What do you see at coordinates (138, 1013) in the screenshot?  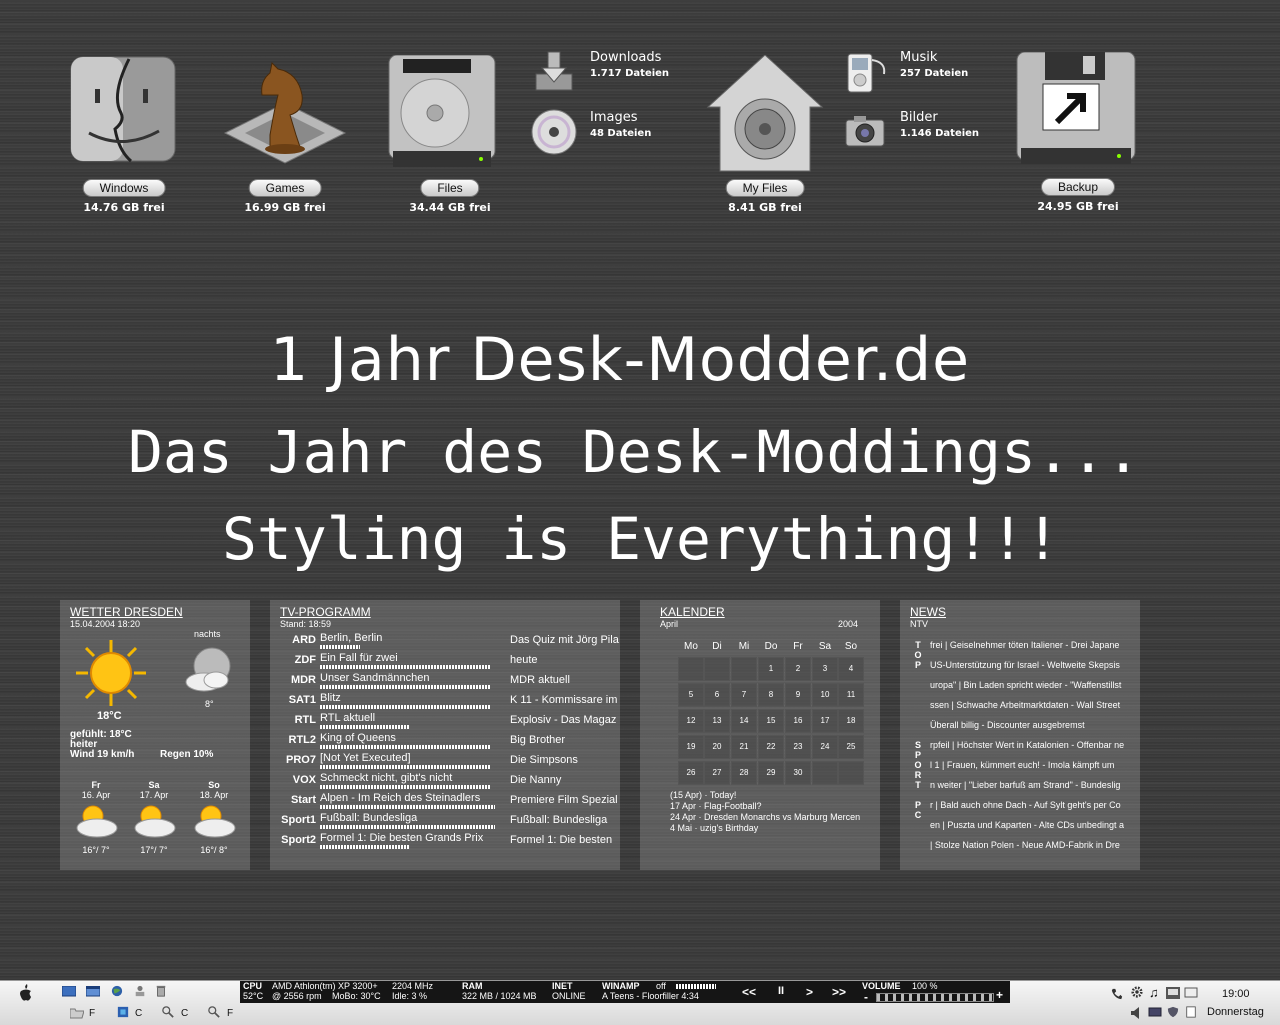 I see `drive-shortcut-c: C` at bounding box center [138, 1013].